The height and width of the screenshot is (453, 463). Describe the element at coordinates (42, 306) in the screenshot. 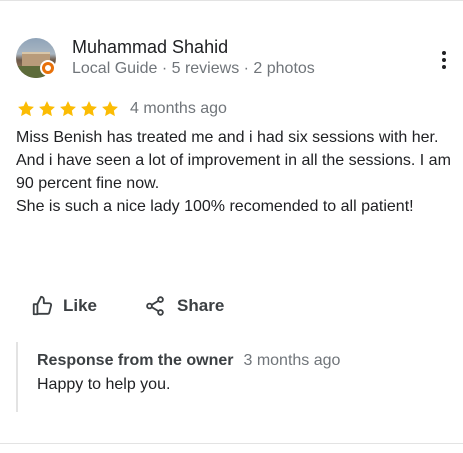

I see `thumbs-up-icon` at that location.